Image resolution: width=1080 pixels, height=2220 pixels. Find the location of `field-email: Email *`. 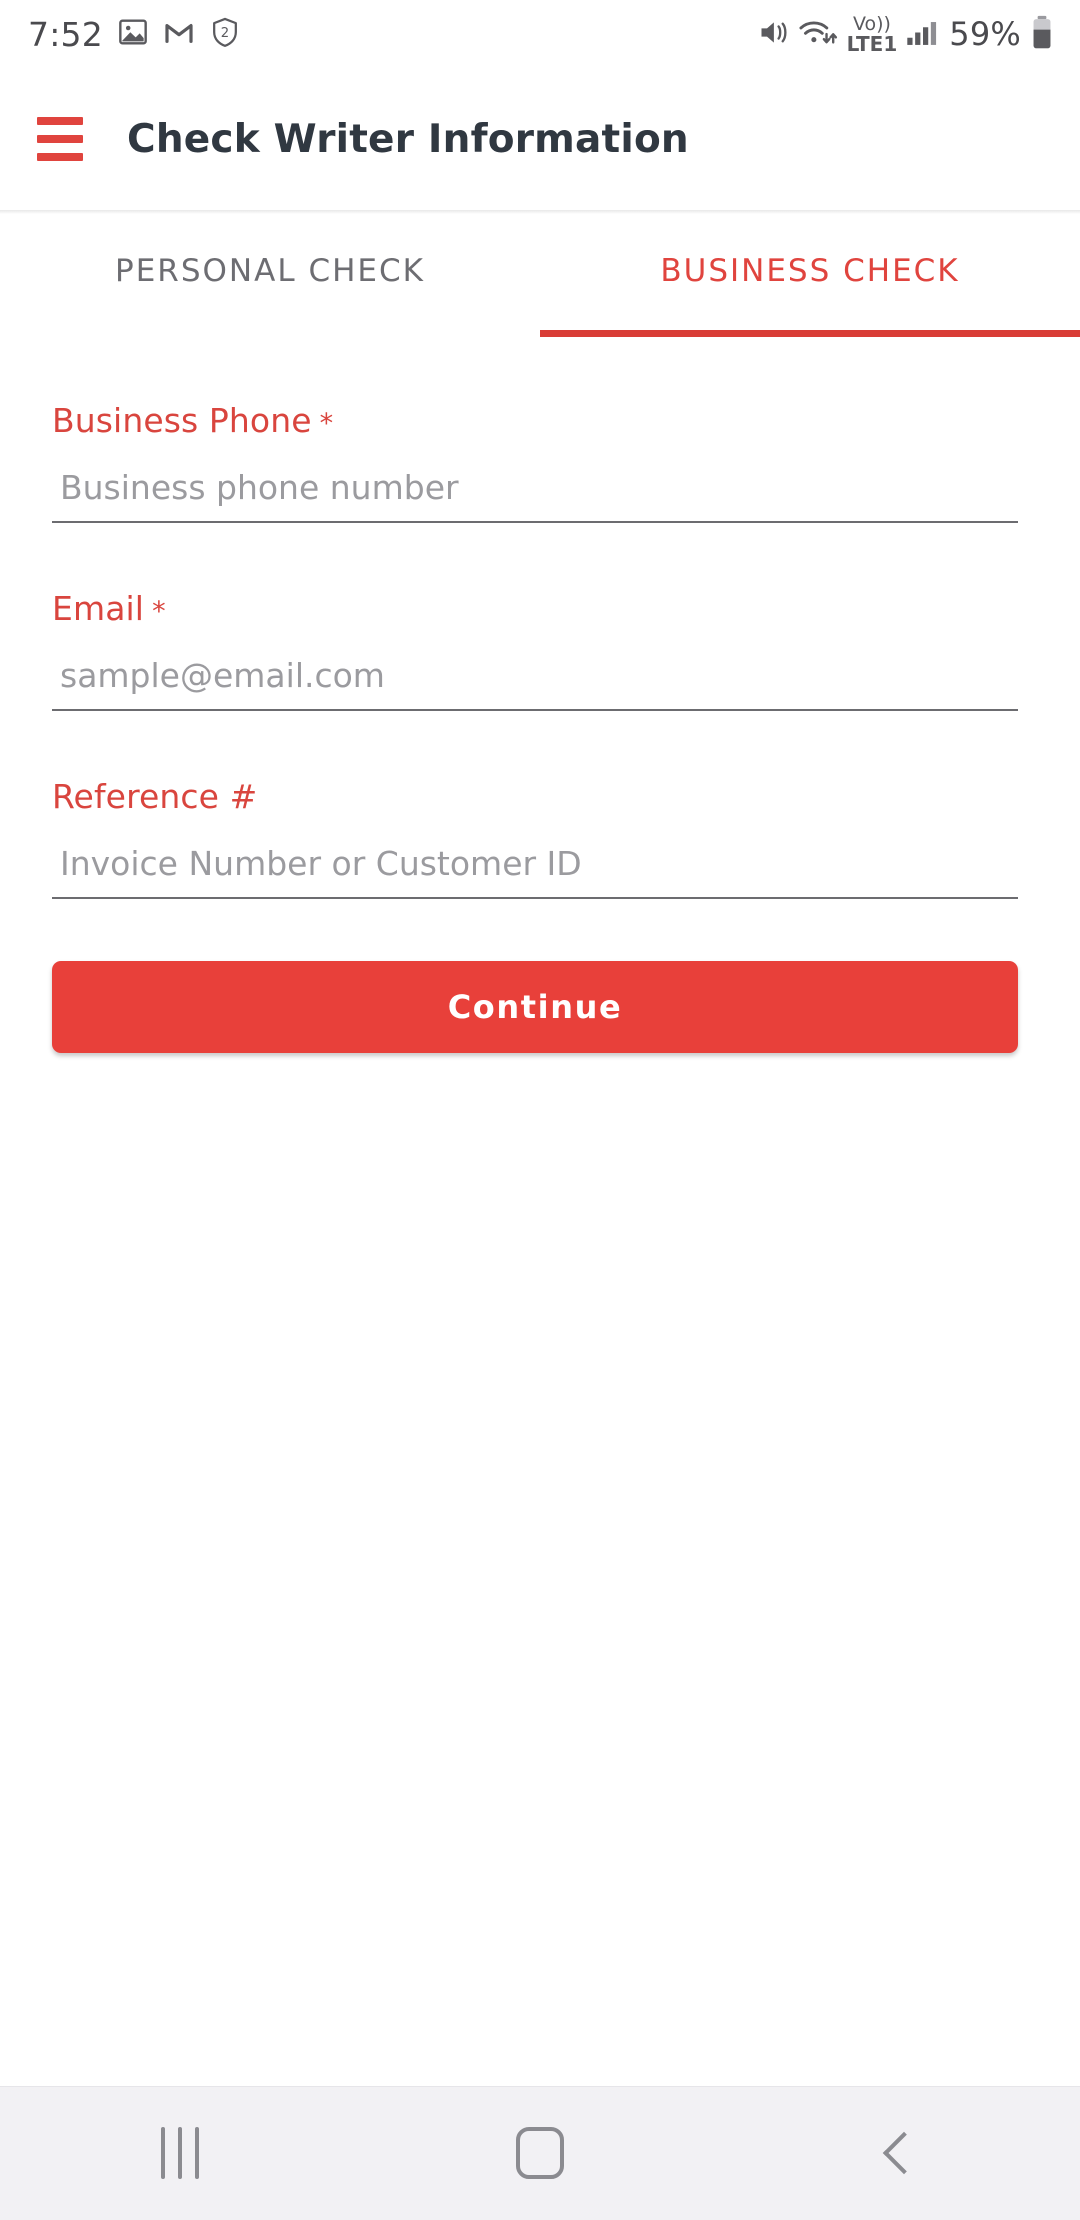

field-email: Email * is located at coordinates (540, 650).